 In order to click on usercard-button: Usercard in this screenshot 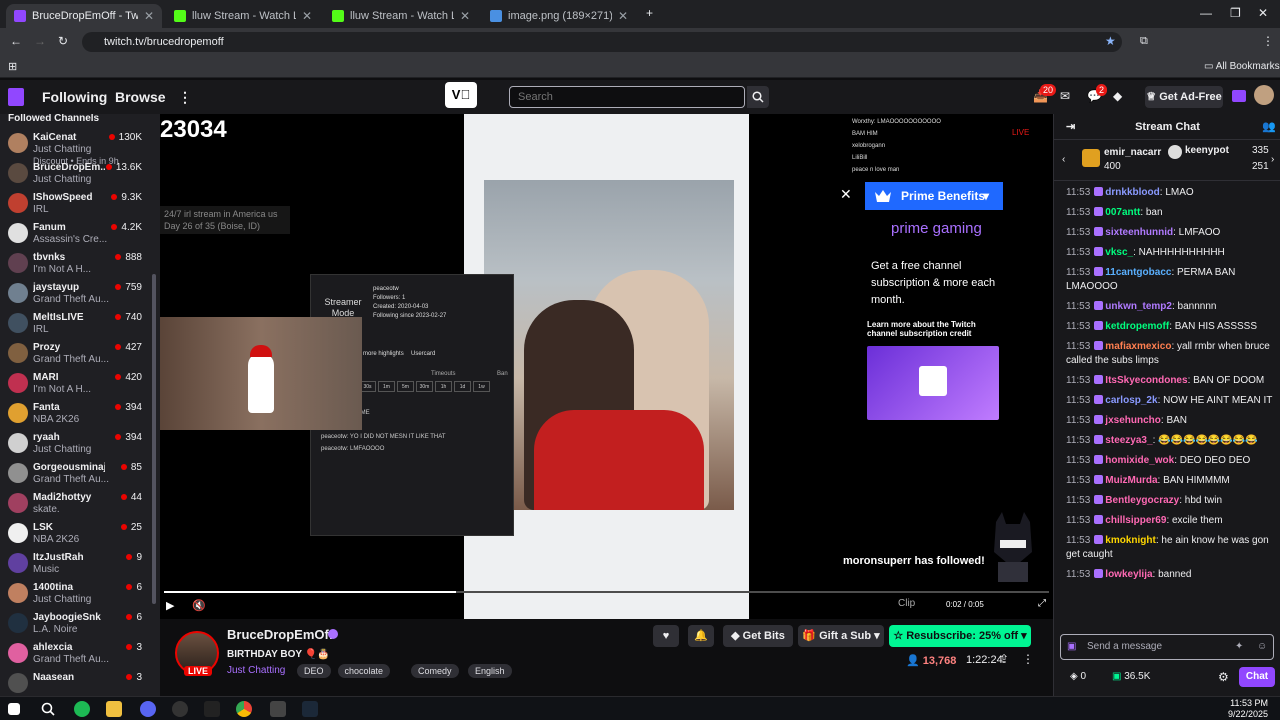, I will do `click(423, 354)`.